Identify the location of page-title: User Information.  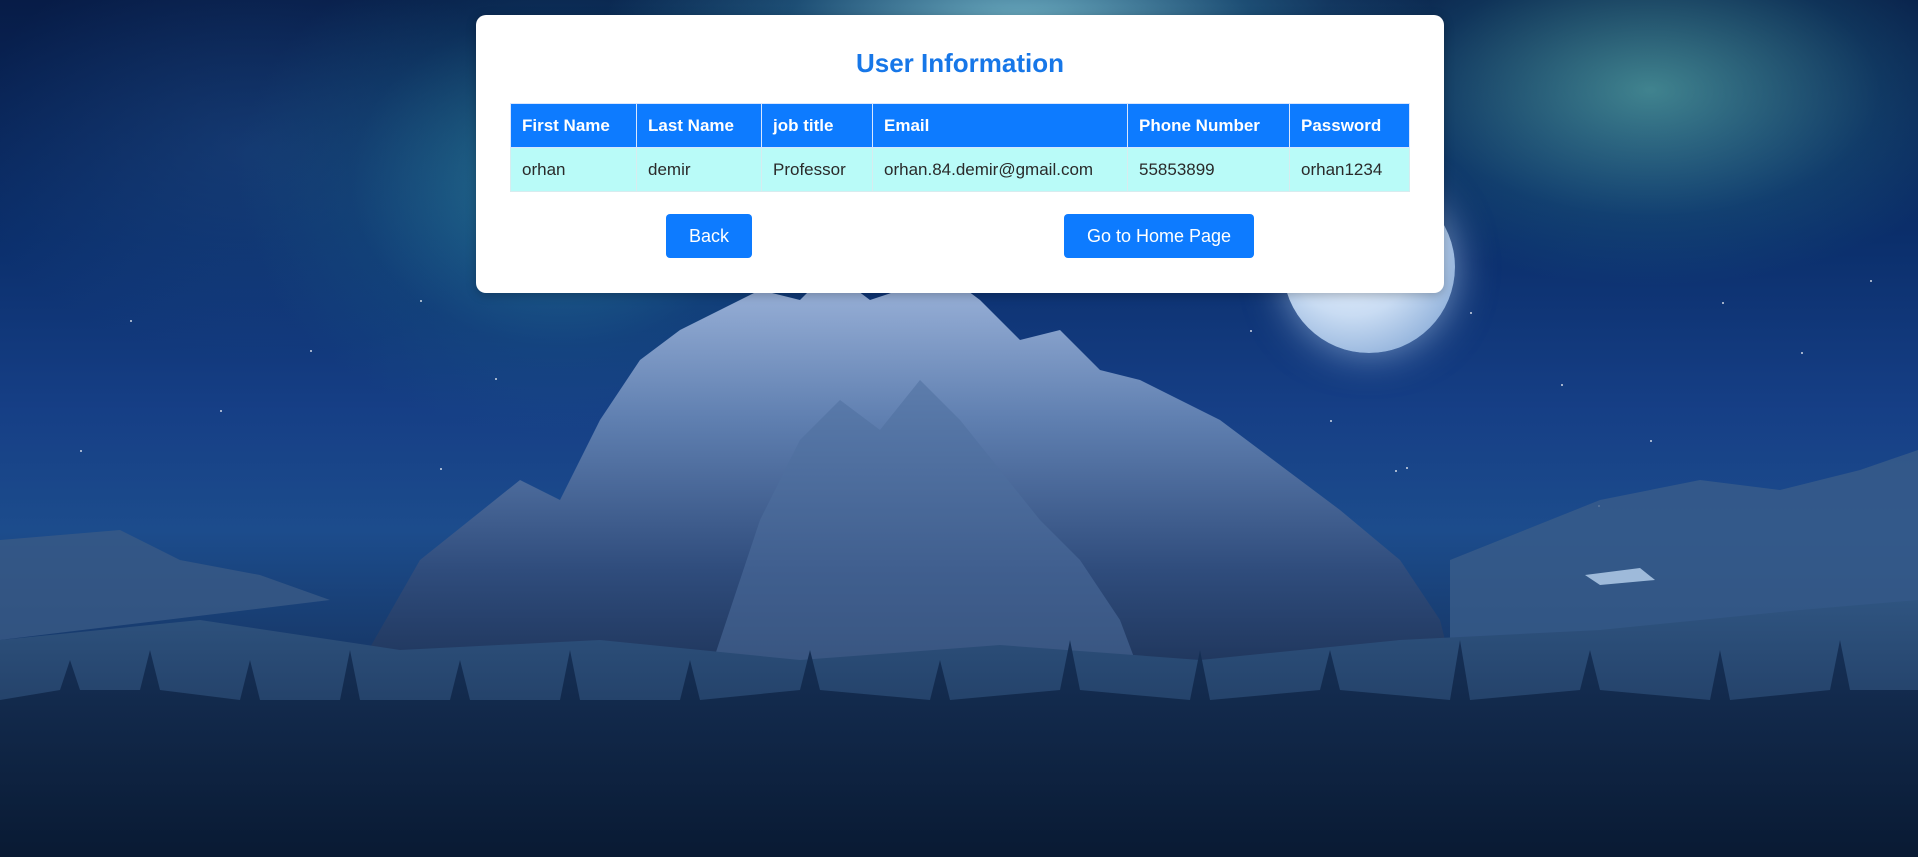
(960, 63).